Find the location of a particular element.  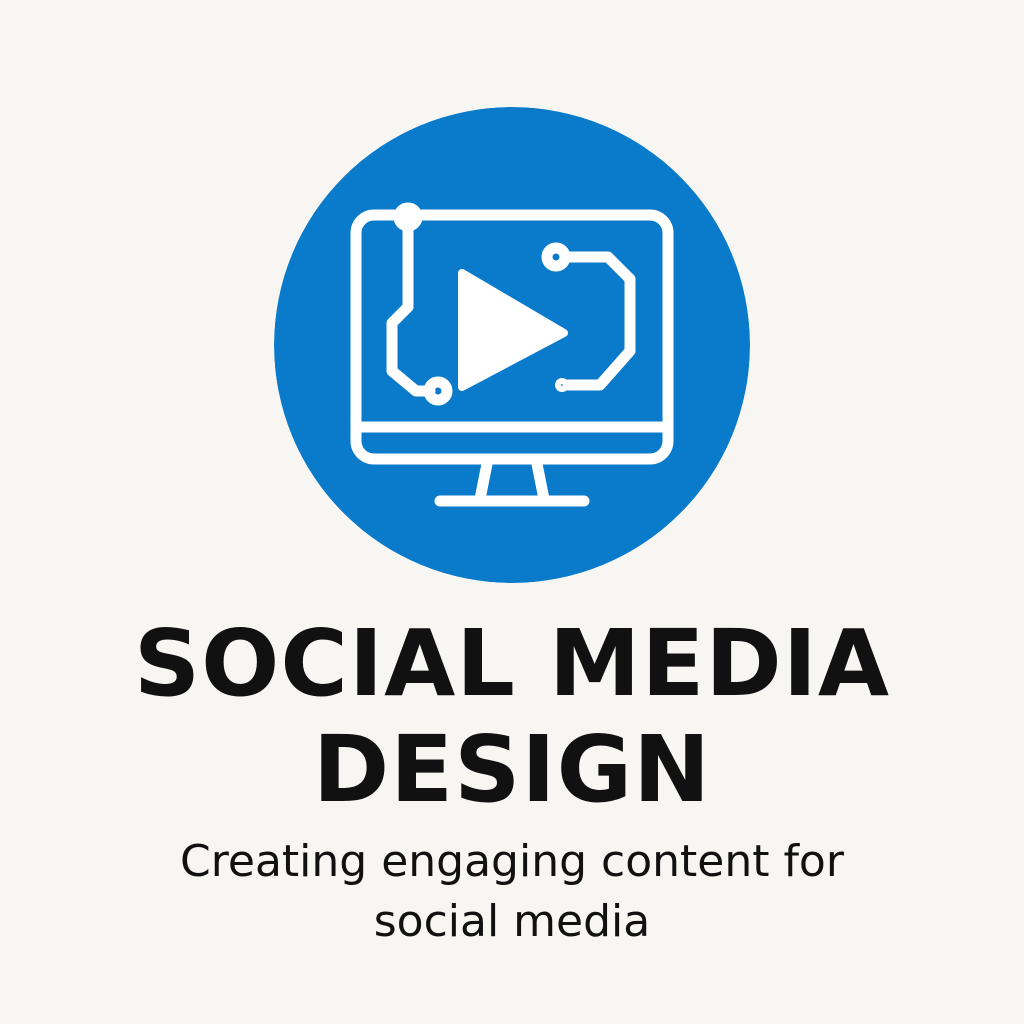

title-line-1: SOCIAL MEDIA is located at coordinates (512, 663).